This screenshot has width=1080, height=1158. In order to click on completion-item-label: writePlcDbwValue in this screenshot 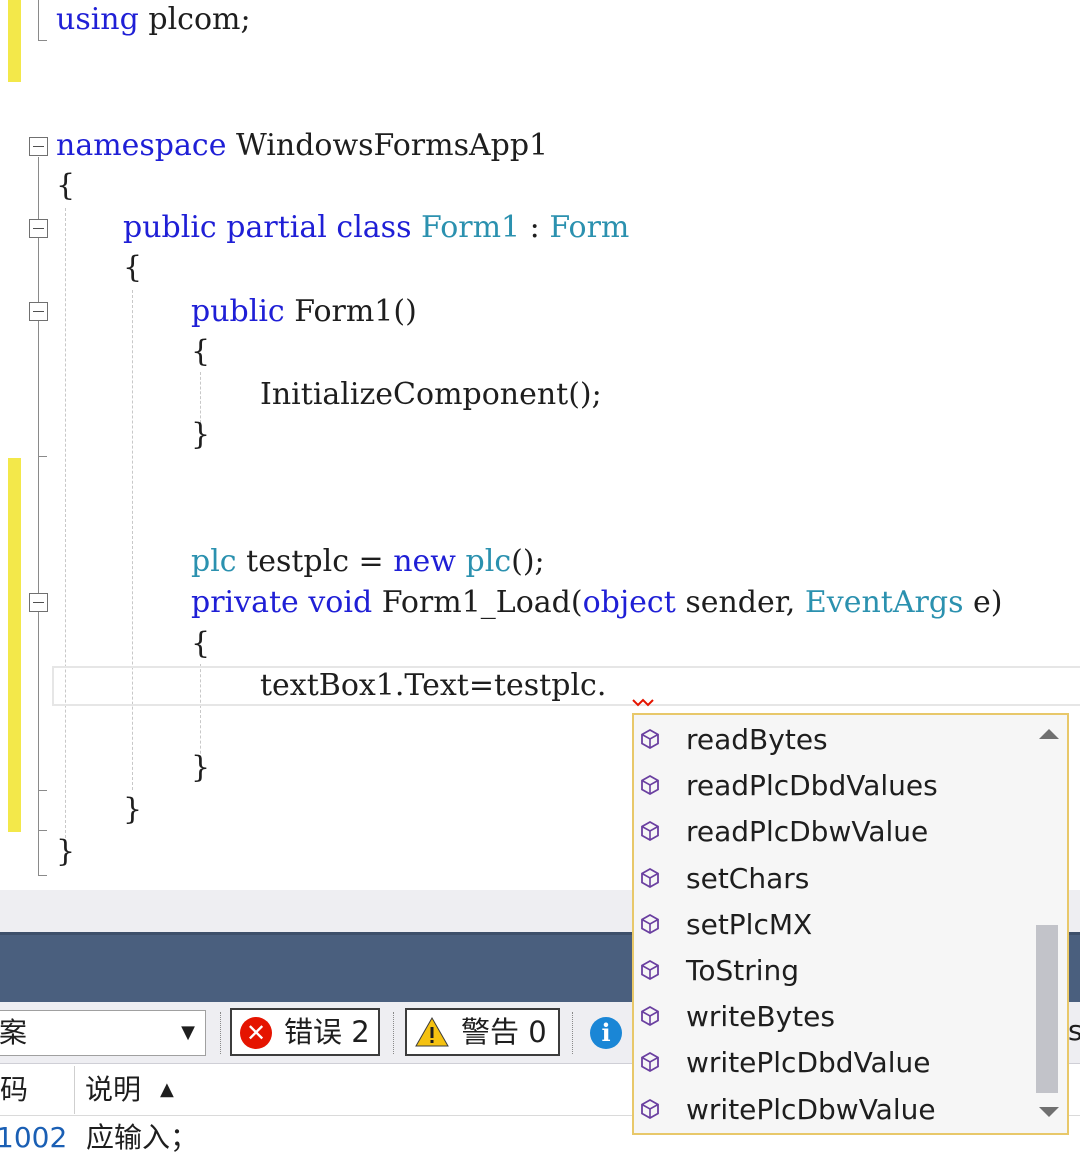, I will do `click(811, 1109)`.